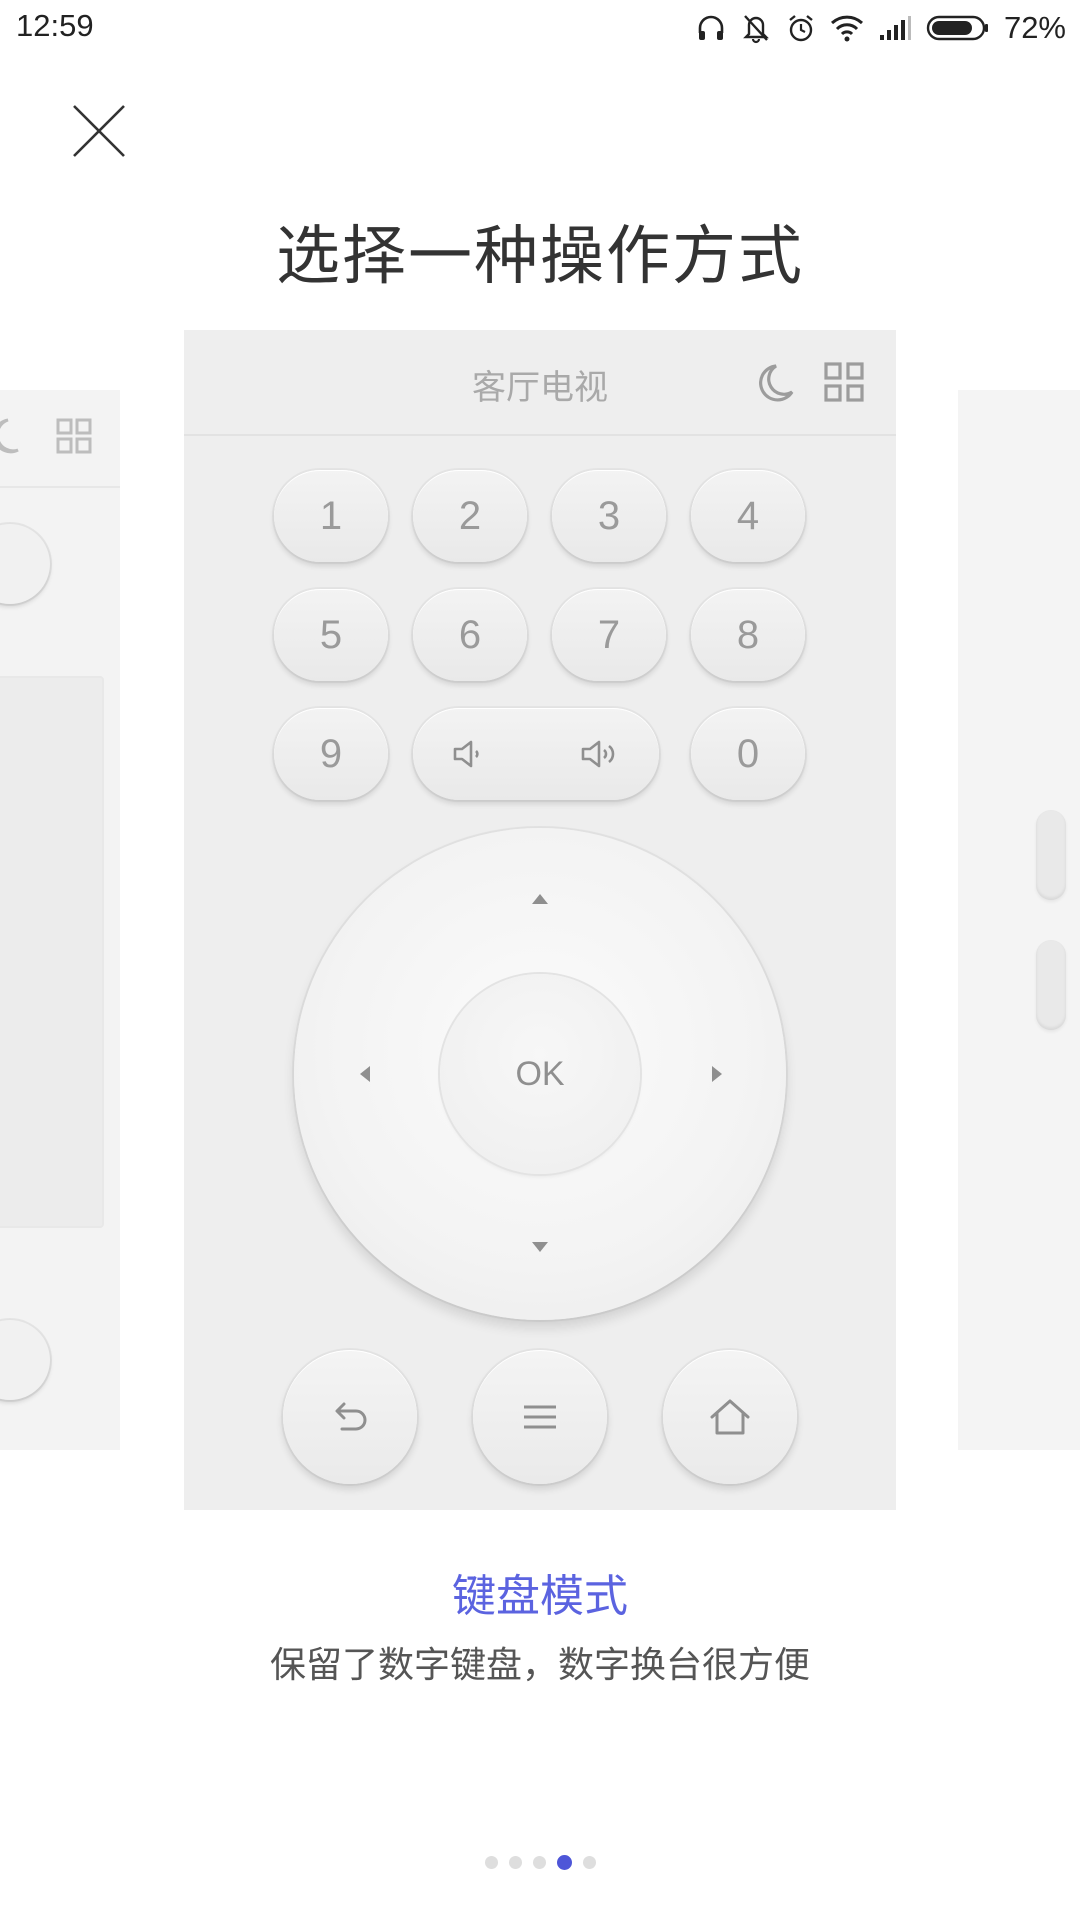 The width and height of the screenshot is (1080, 1920). I want to click on vibrate-off-icon, so click(756, 28).